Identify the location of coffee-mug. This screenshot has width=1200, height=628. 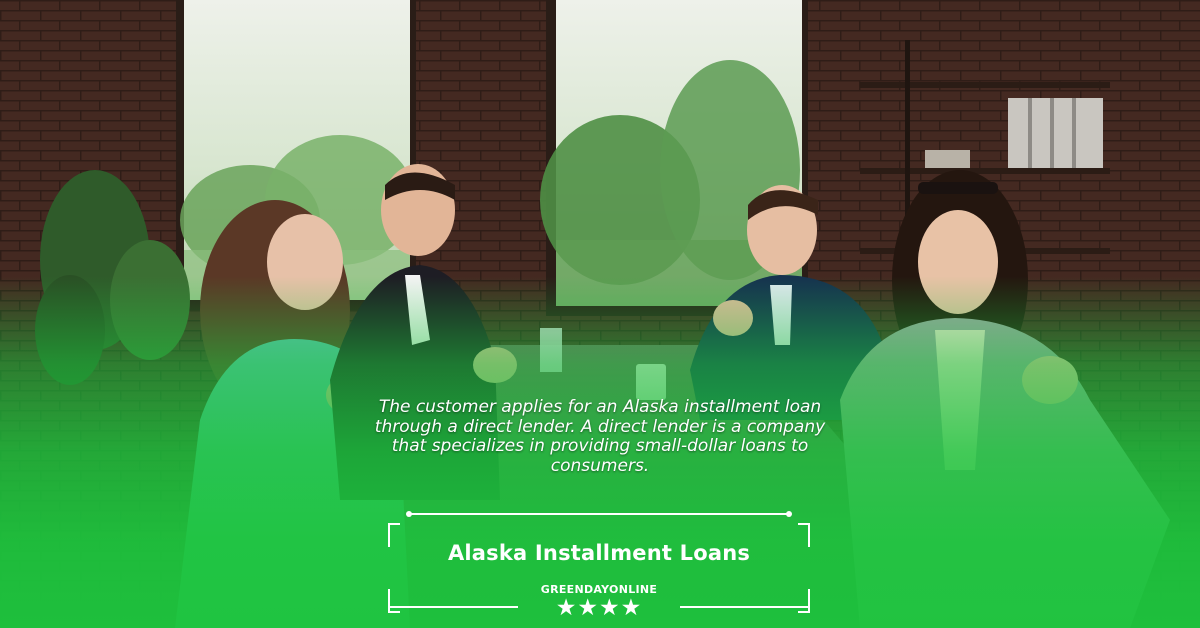
(651, 382).